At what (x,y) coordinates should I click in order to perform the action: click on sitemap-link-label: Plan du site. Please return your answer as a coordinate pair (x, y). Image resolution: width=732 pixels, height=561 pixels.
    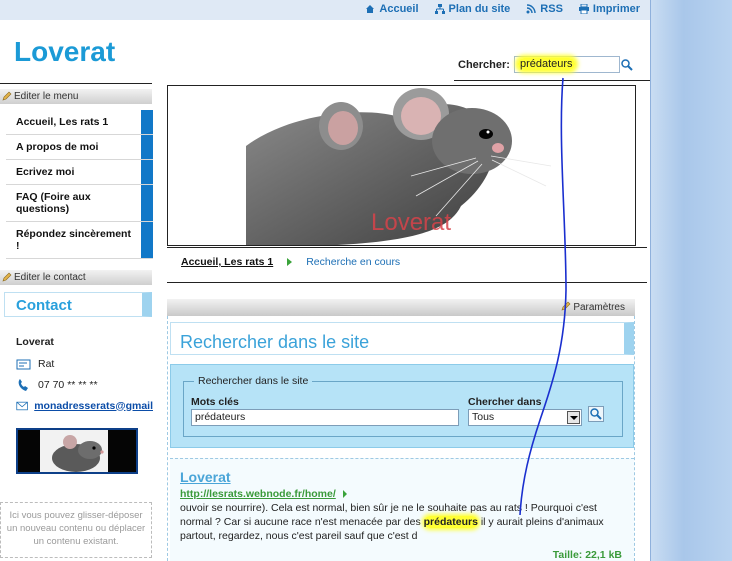
    Looking at the image, I should click on (479, 9).